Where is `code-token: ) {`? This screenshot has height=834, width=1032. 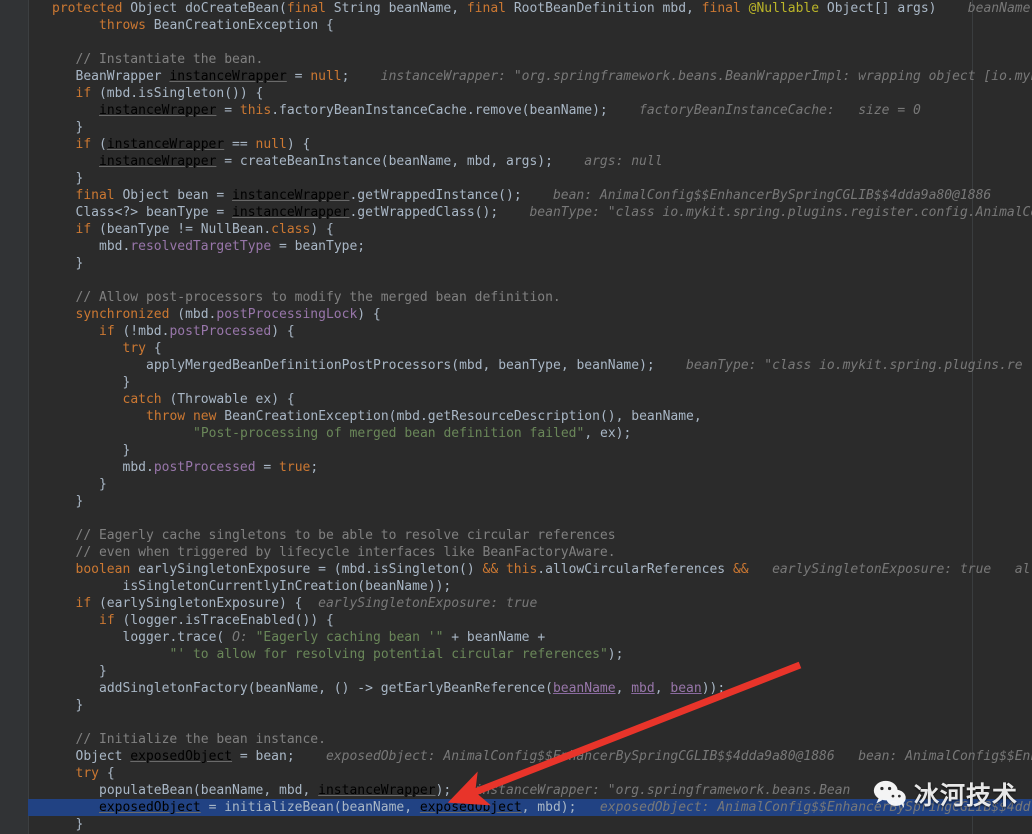
code-token: ) { is located at coordinates (322, 229).